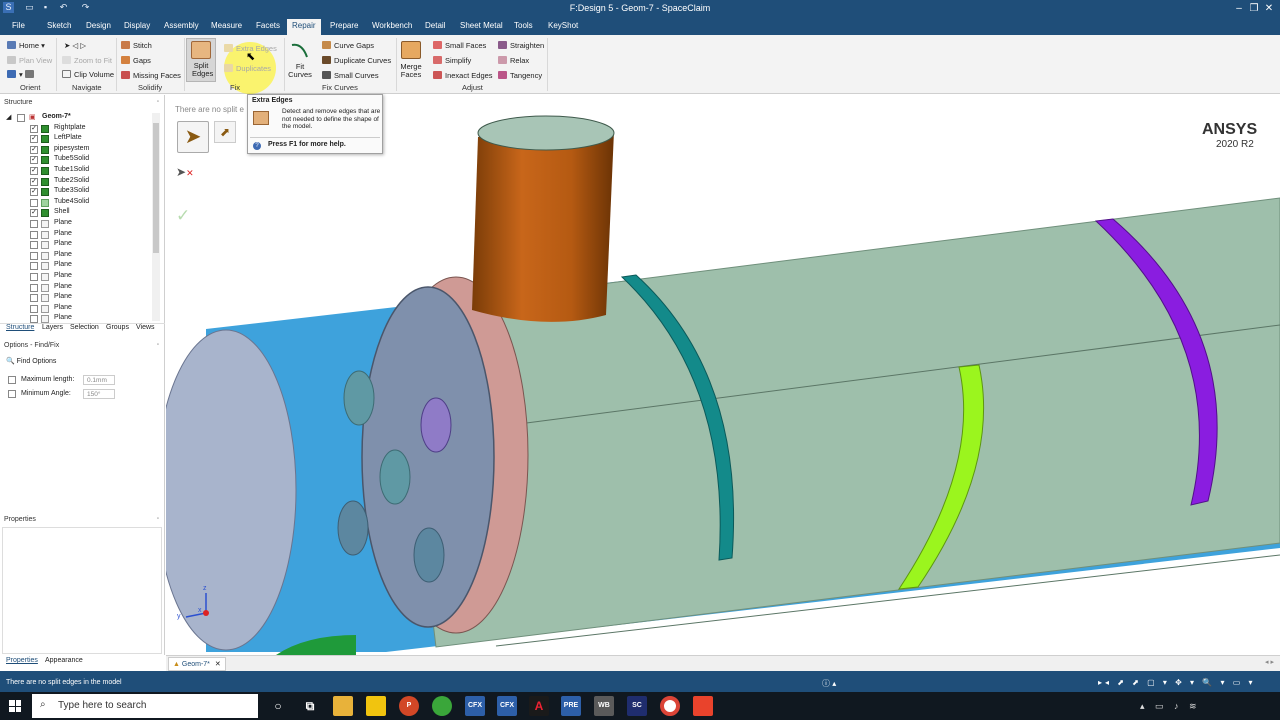  What do you see at coordinates (20, 327) in the screenshot?
I see `tab-structure: Structure` at bounding box center [20, 327].